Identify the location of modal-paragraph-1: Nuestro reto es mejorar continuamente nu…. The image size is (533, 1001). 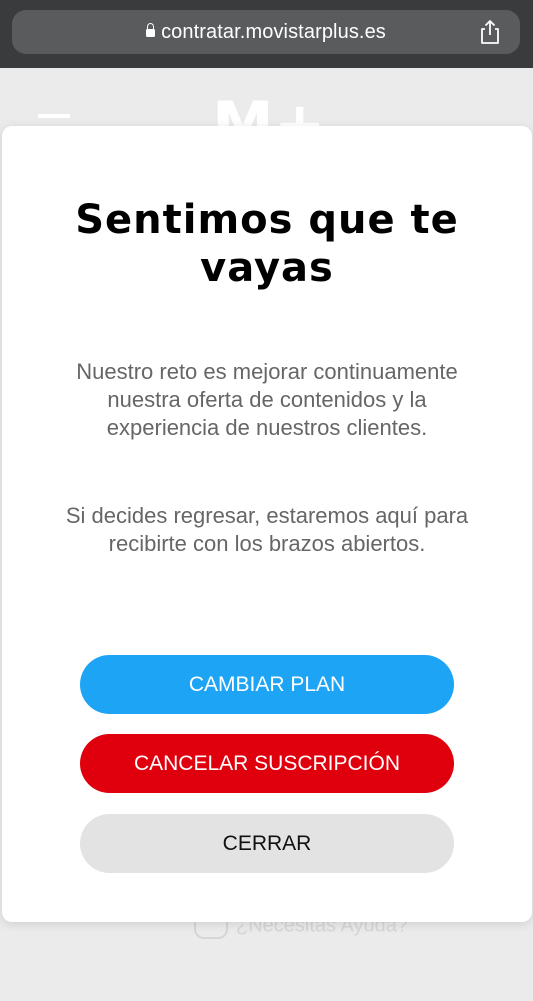
(267, 399).